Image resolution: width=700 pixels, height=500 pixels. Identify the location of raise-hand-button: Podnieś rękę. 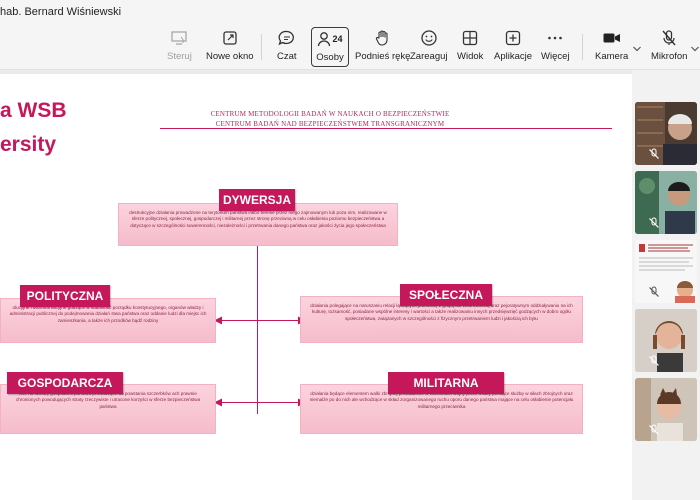
(382, 47).